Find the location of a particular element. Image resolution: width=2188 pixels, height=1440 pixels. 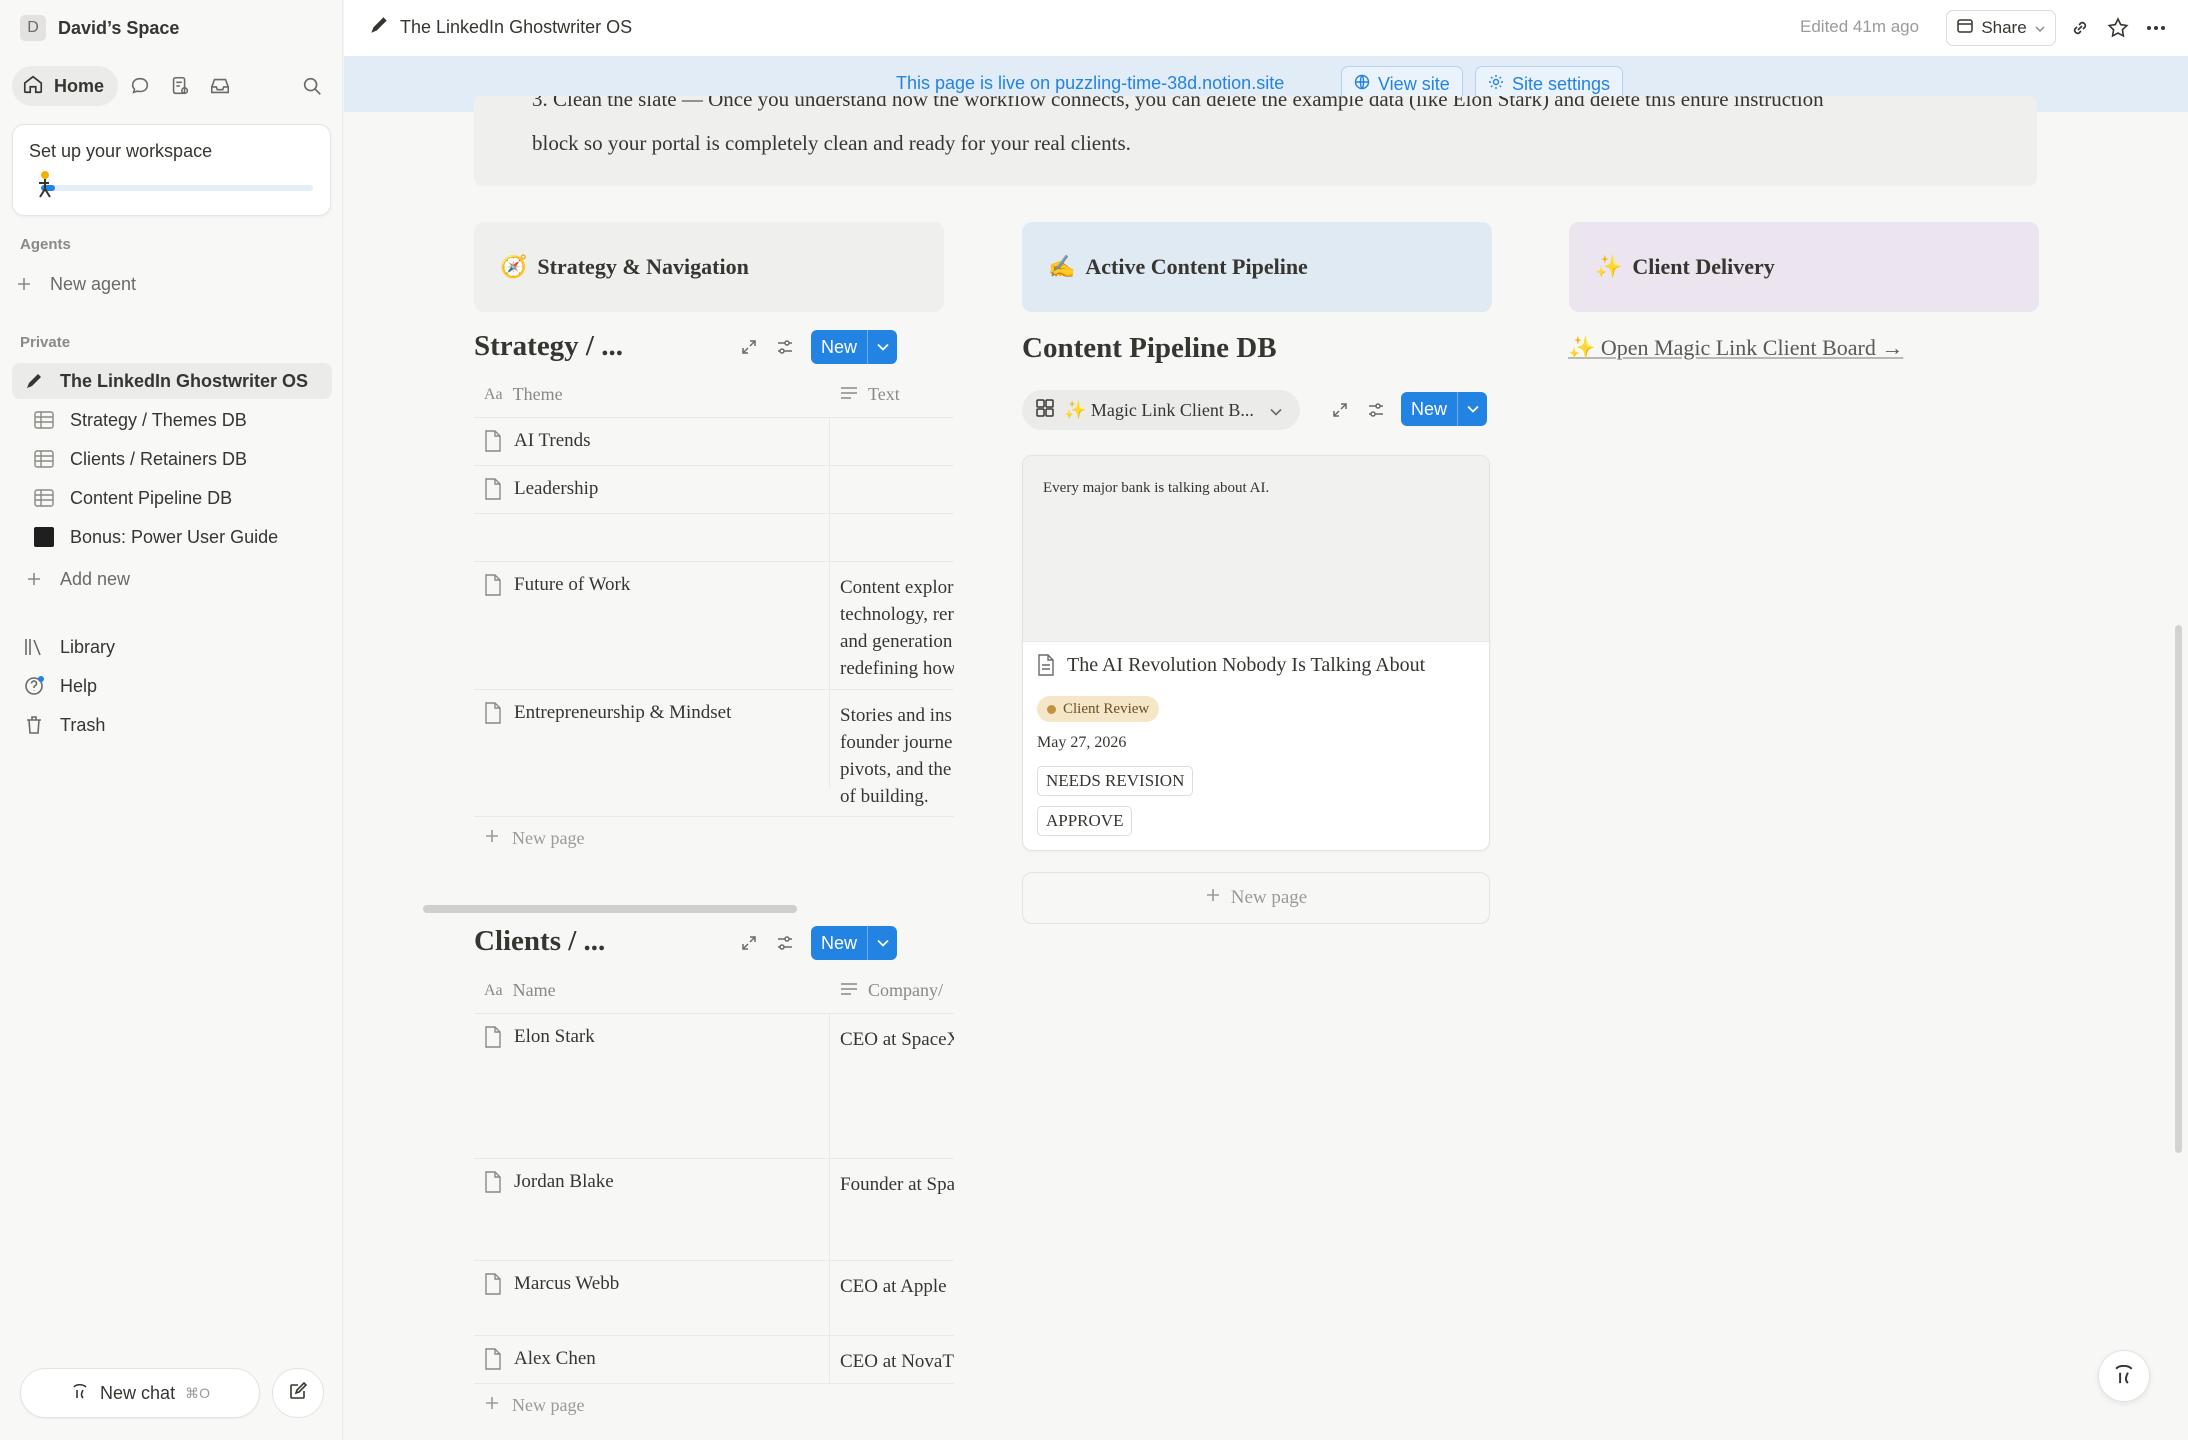

magic-link-board-link: ✨ Open Magic Link Client Board → is located at coordinates (1735, 348).